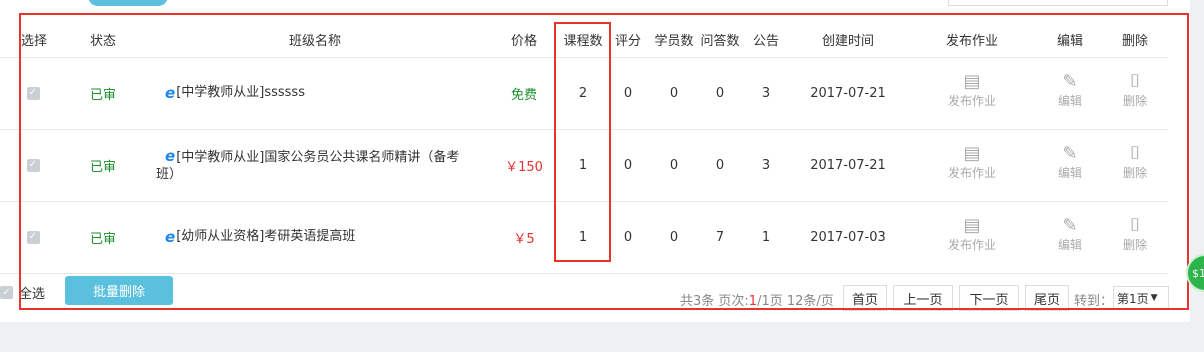 The image size is (1204, 352). I want to click on jump-page-value: 第1页, so click(1133, 298).